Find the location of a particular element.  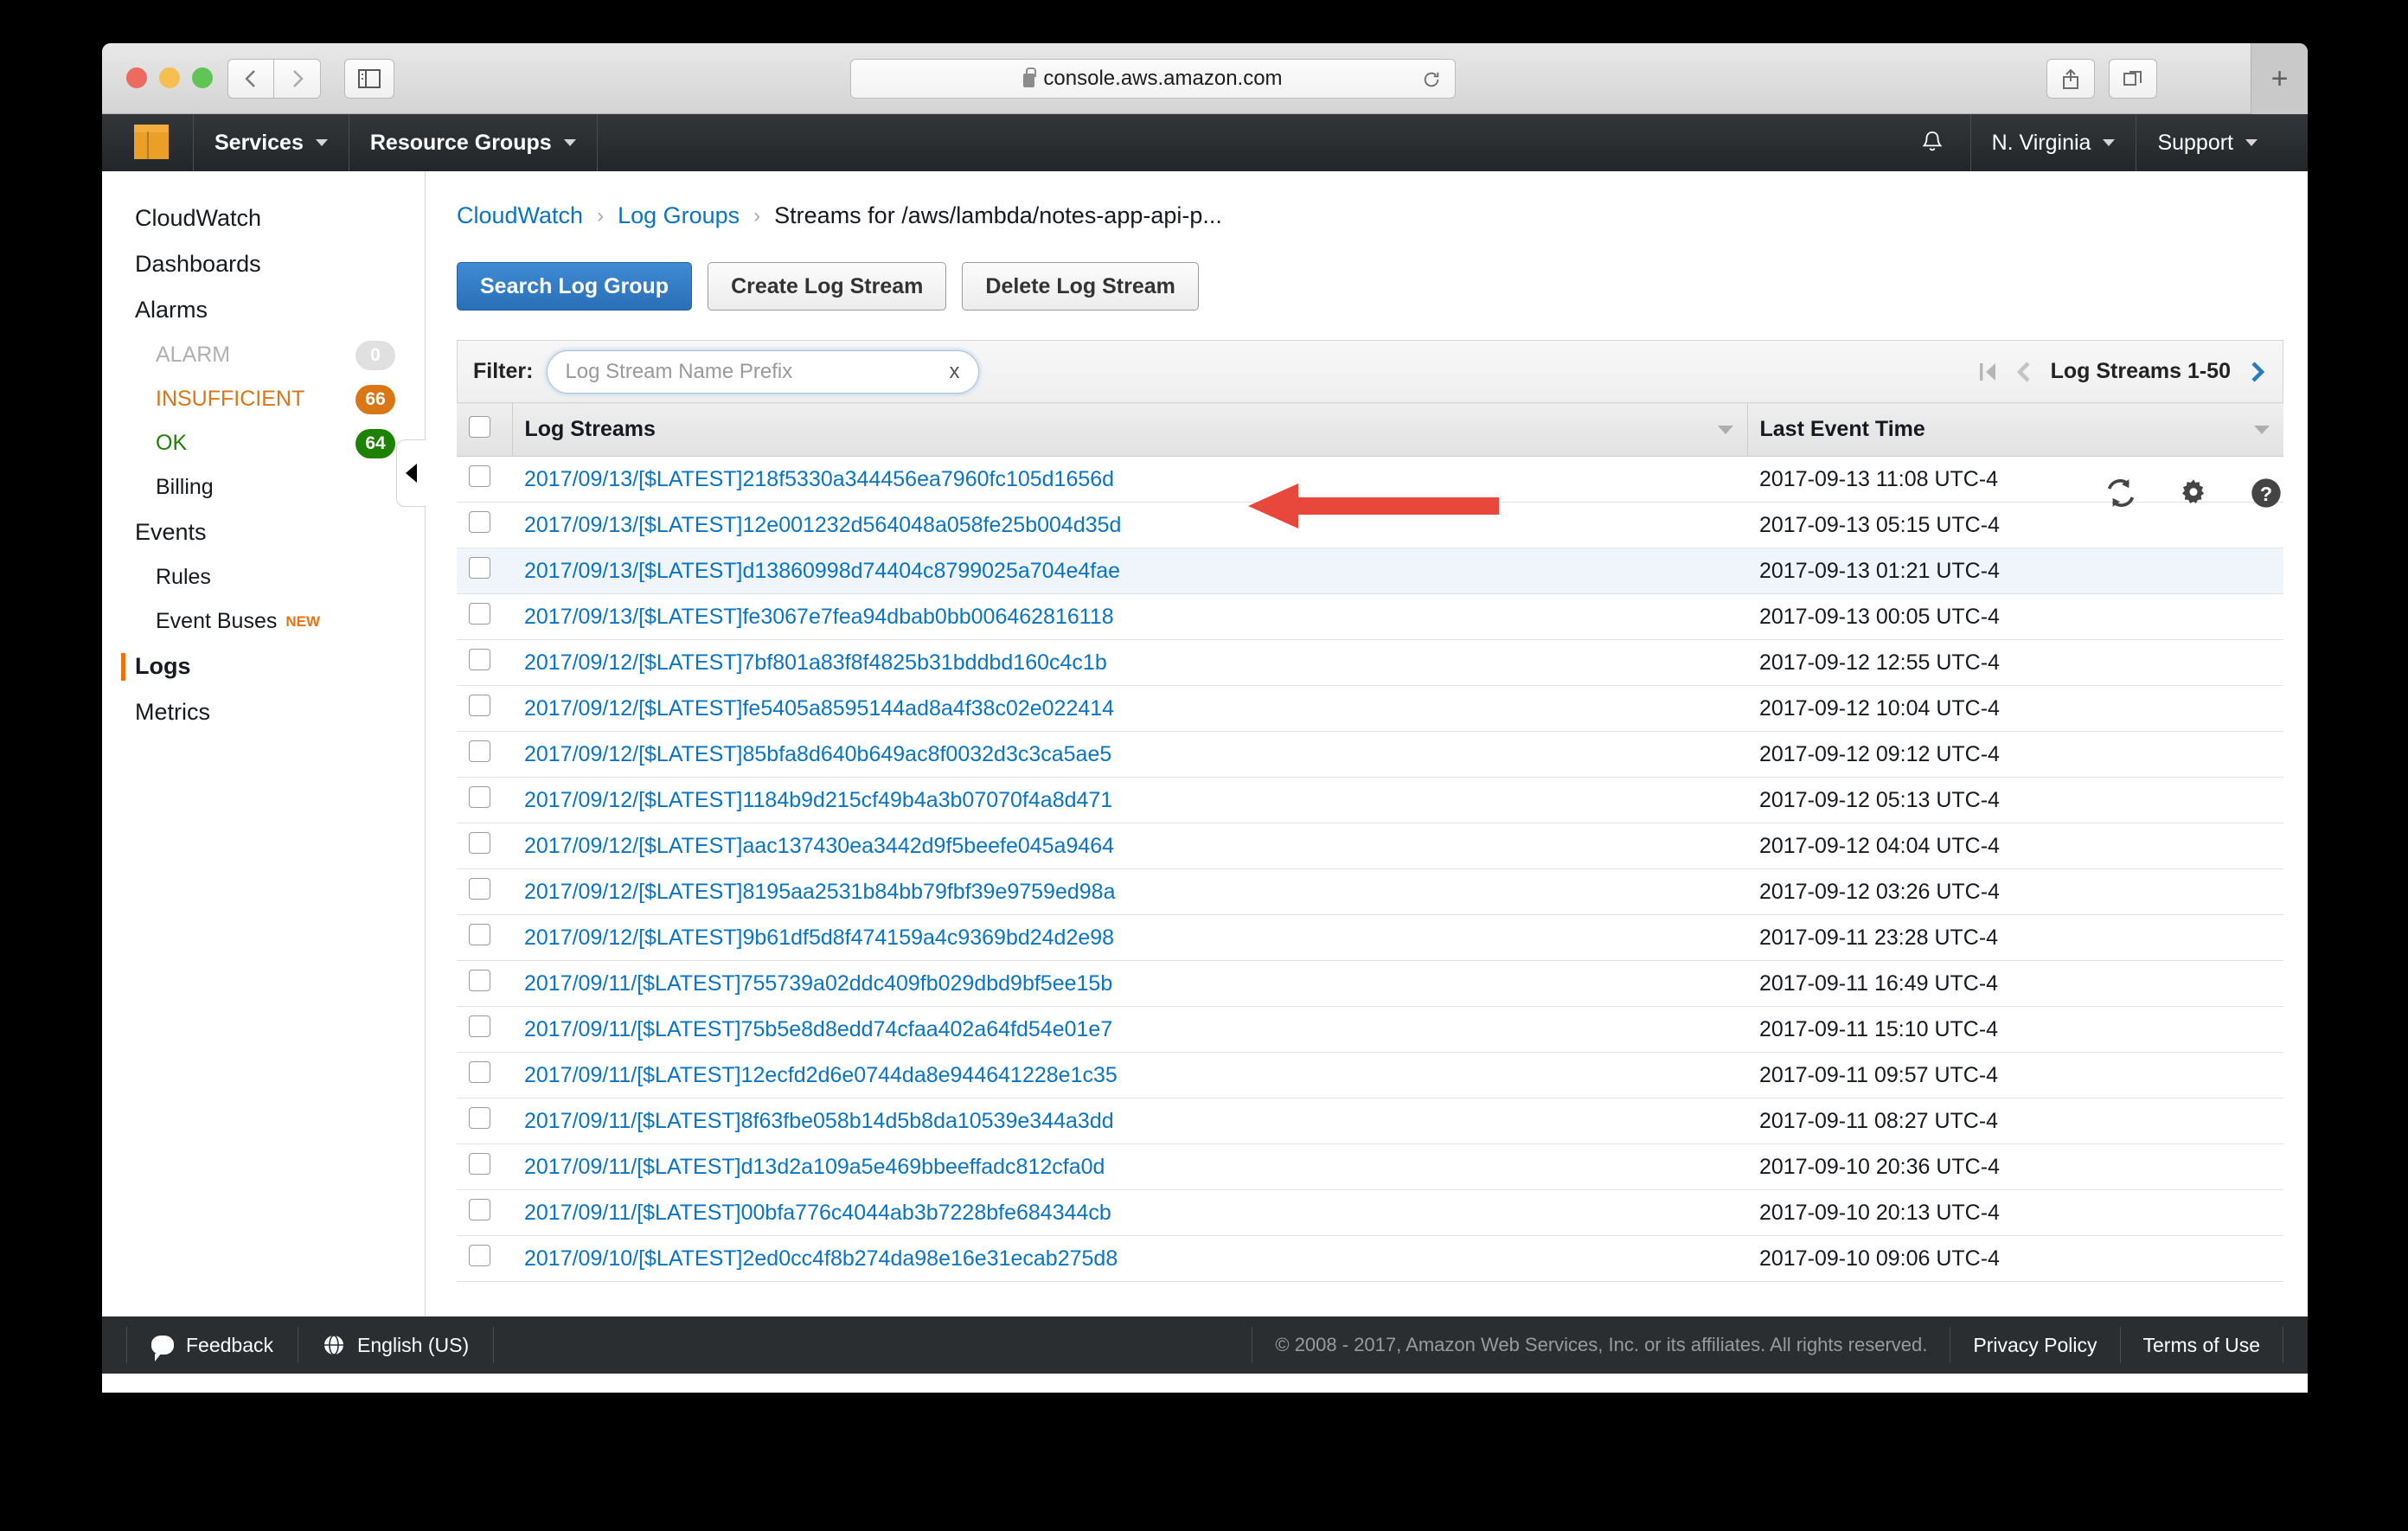

previous-page-icon is located at coordinates (2023, 372).